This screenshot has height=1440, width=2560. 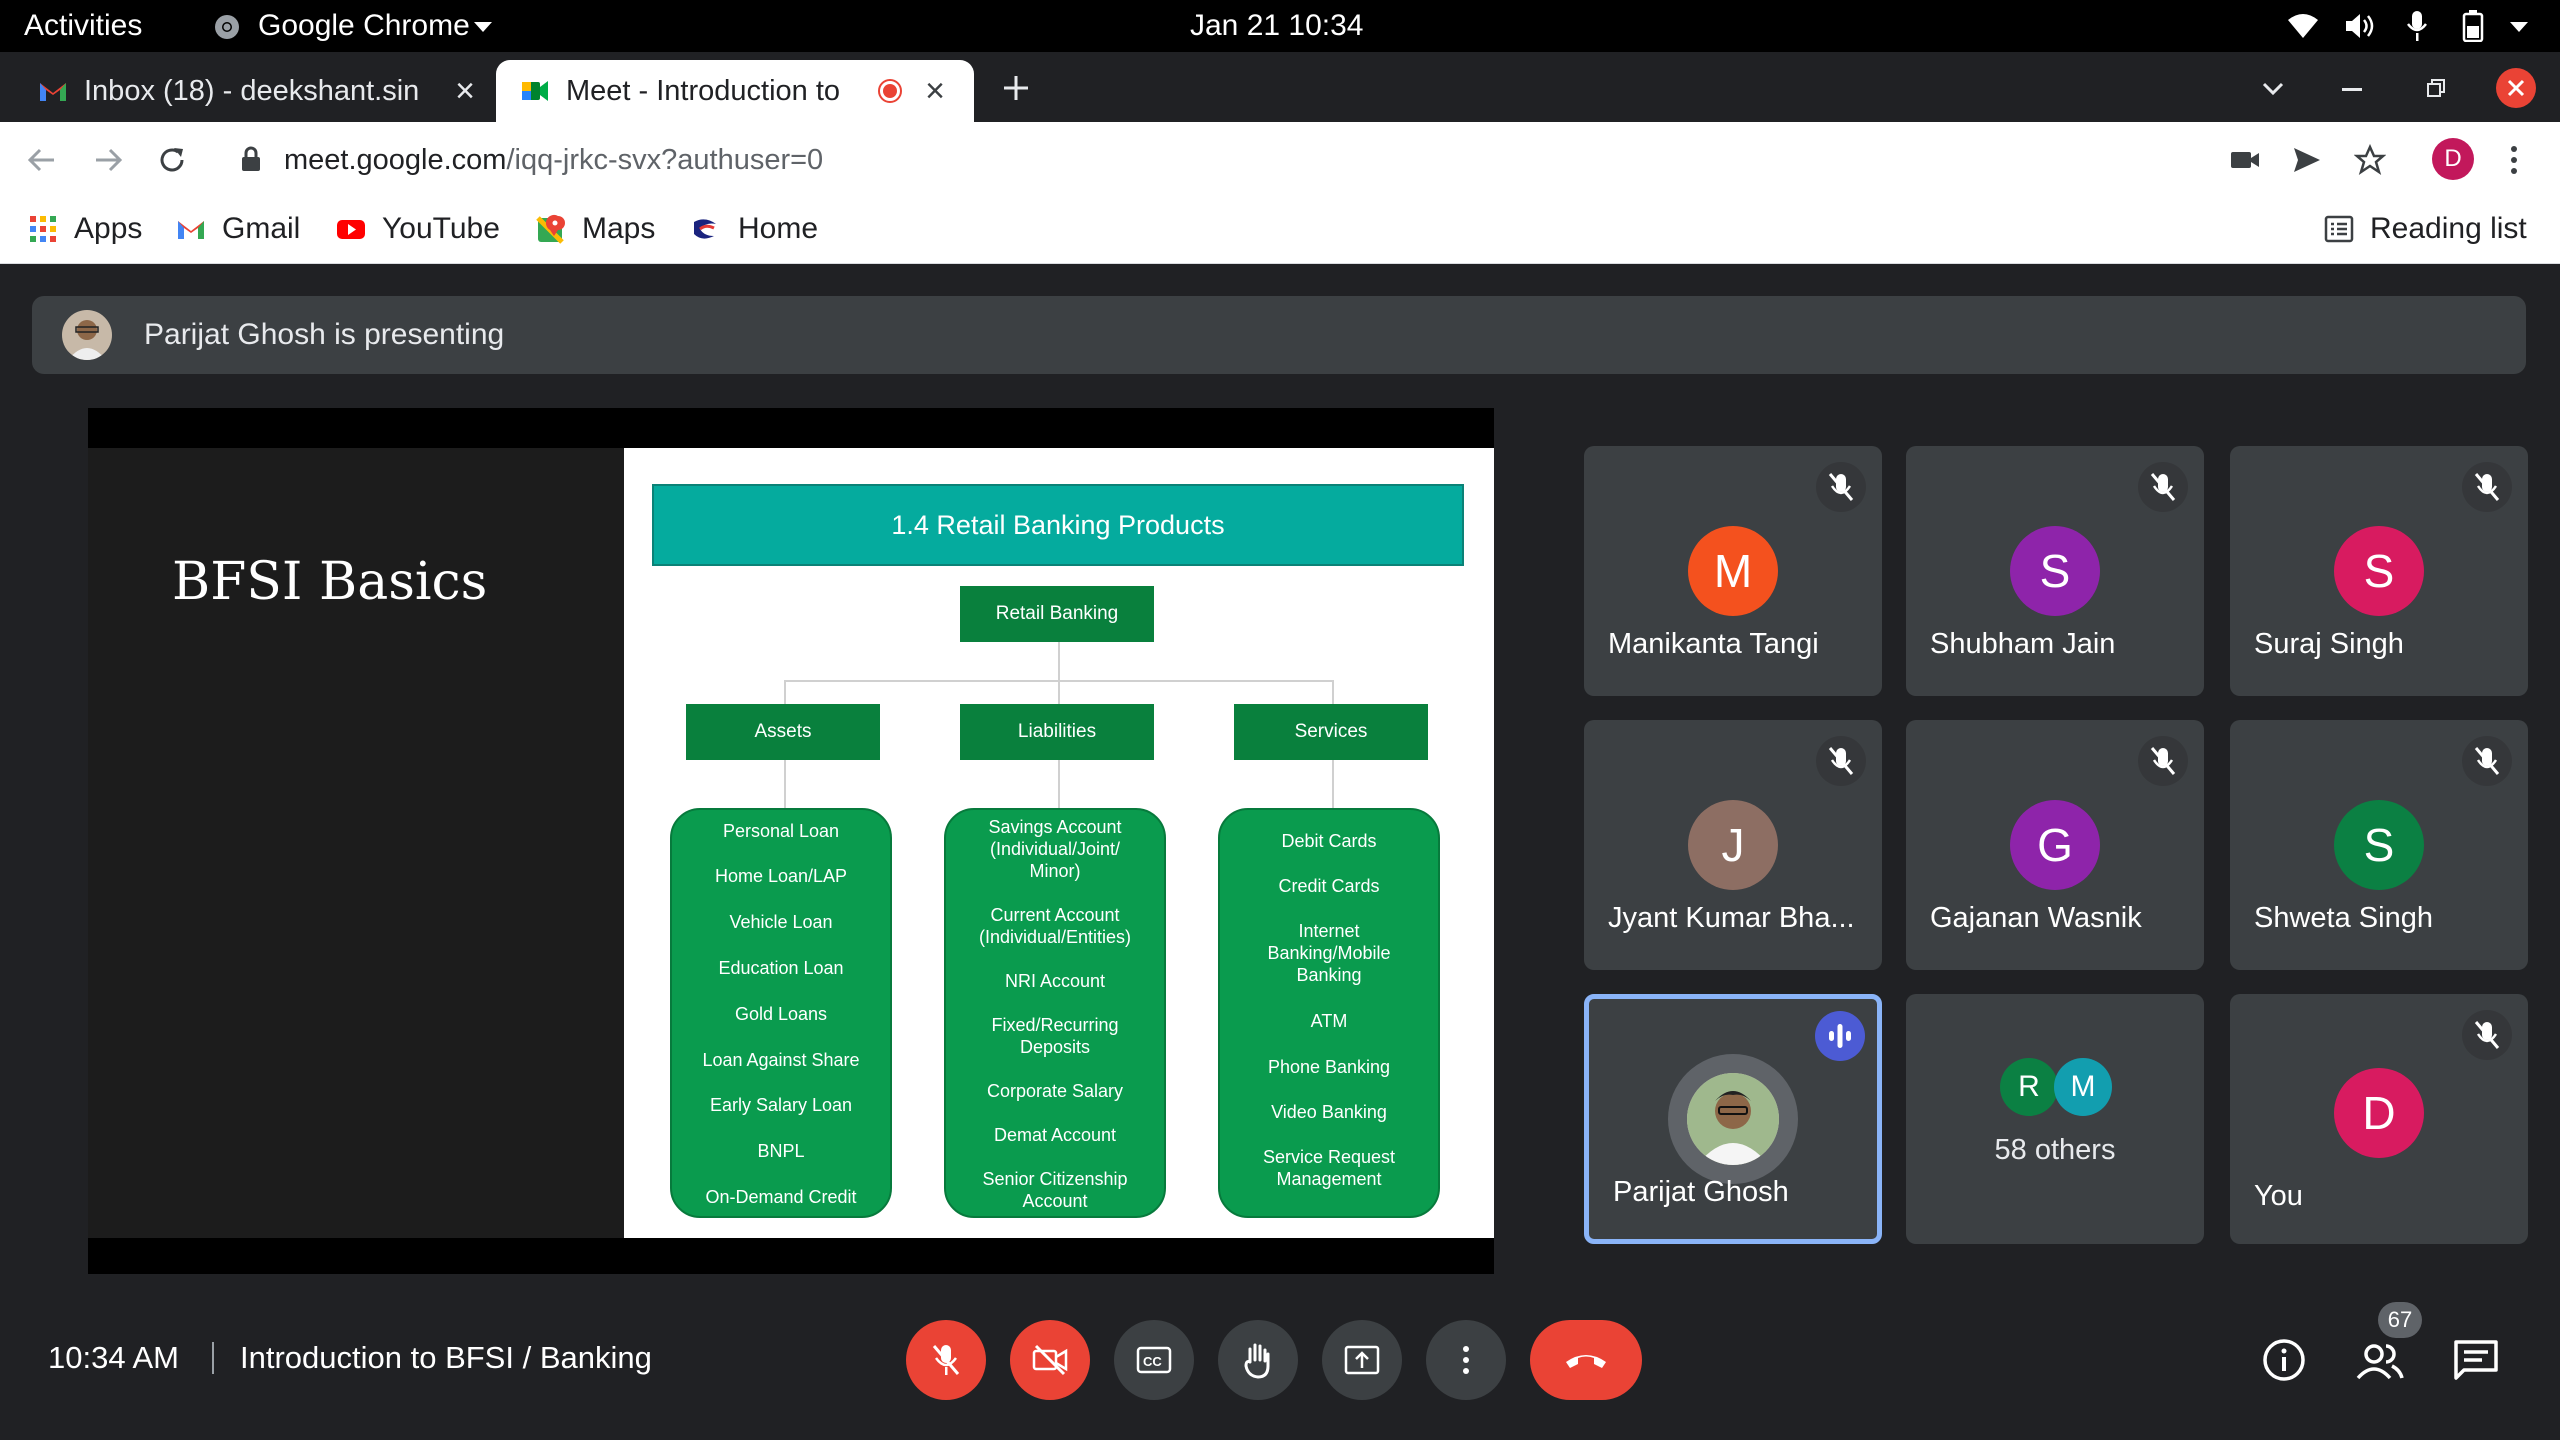 What do you see at coordinates (483, 27) in the screenshot?
I see `chevron-down-icon` at bounding box center [483, 27].